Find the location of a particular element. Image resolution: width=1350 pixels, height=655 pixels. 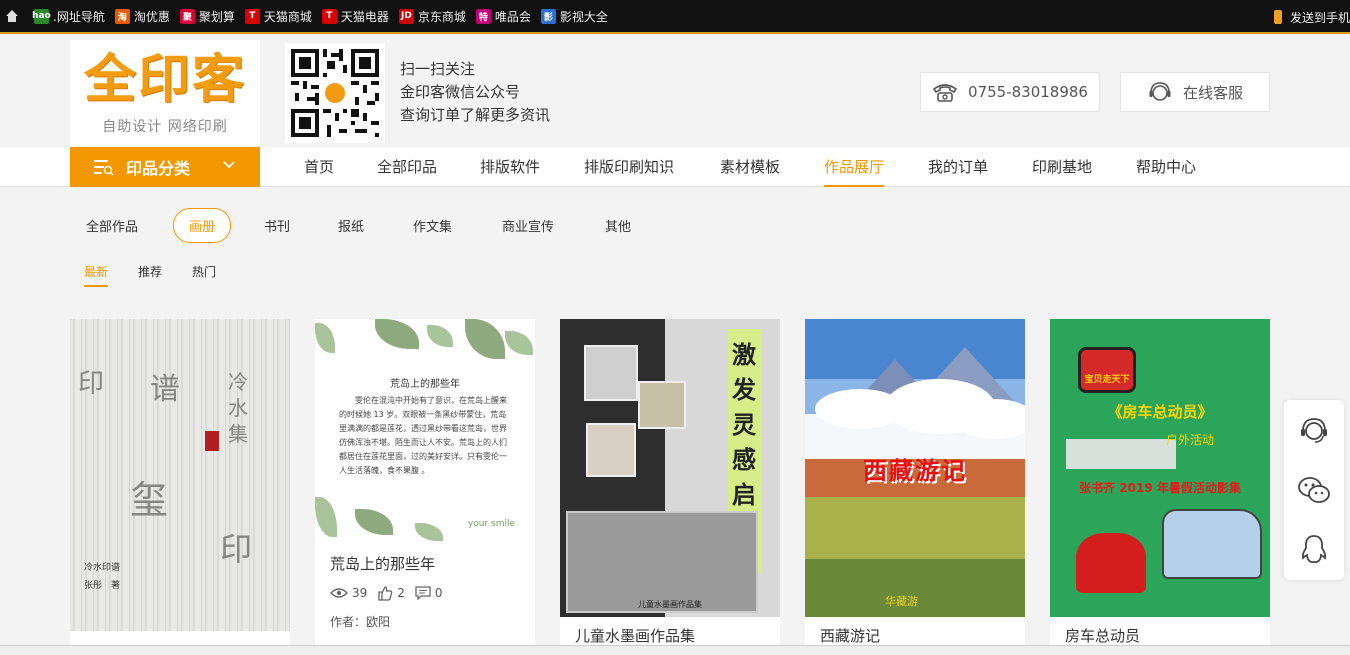

bookmark-favicon-icon: JD is located at coordinates (406, 16).